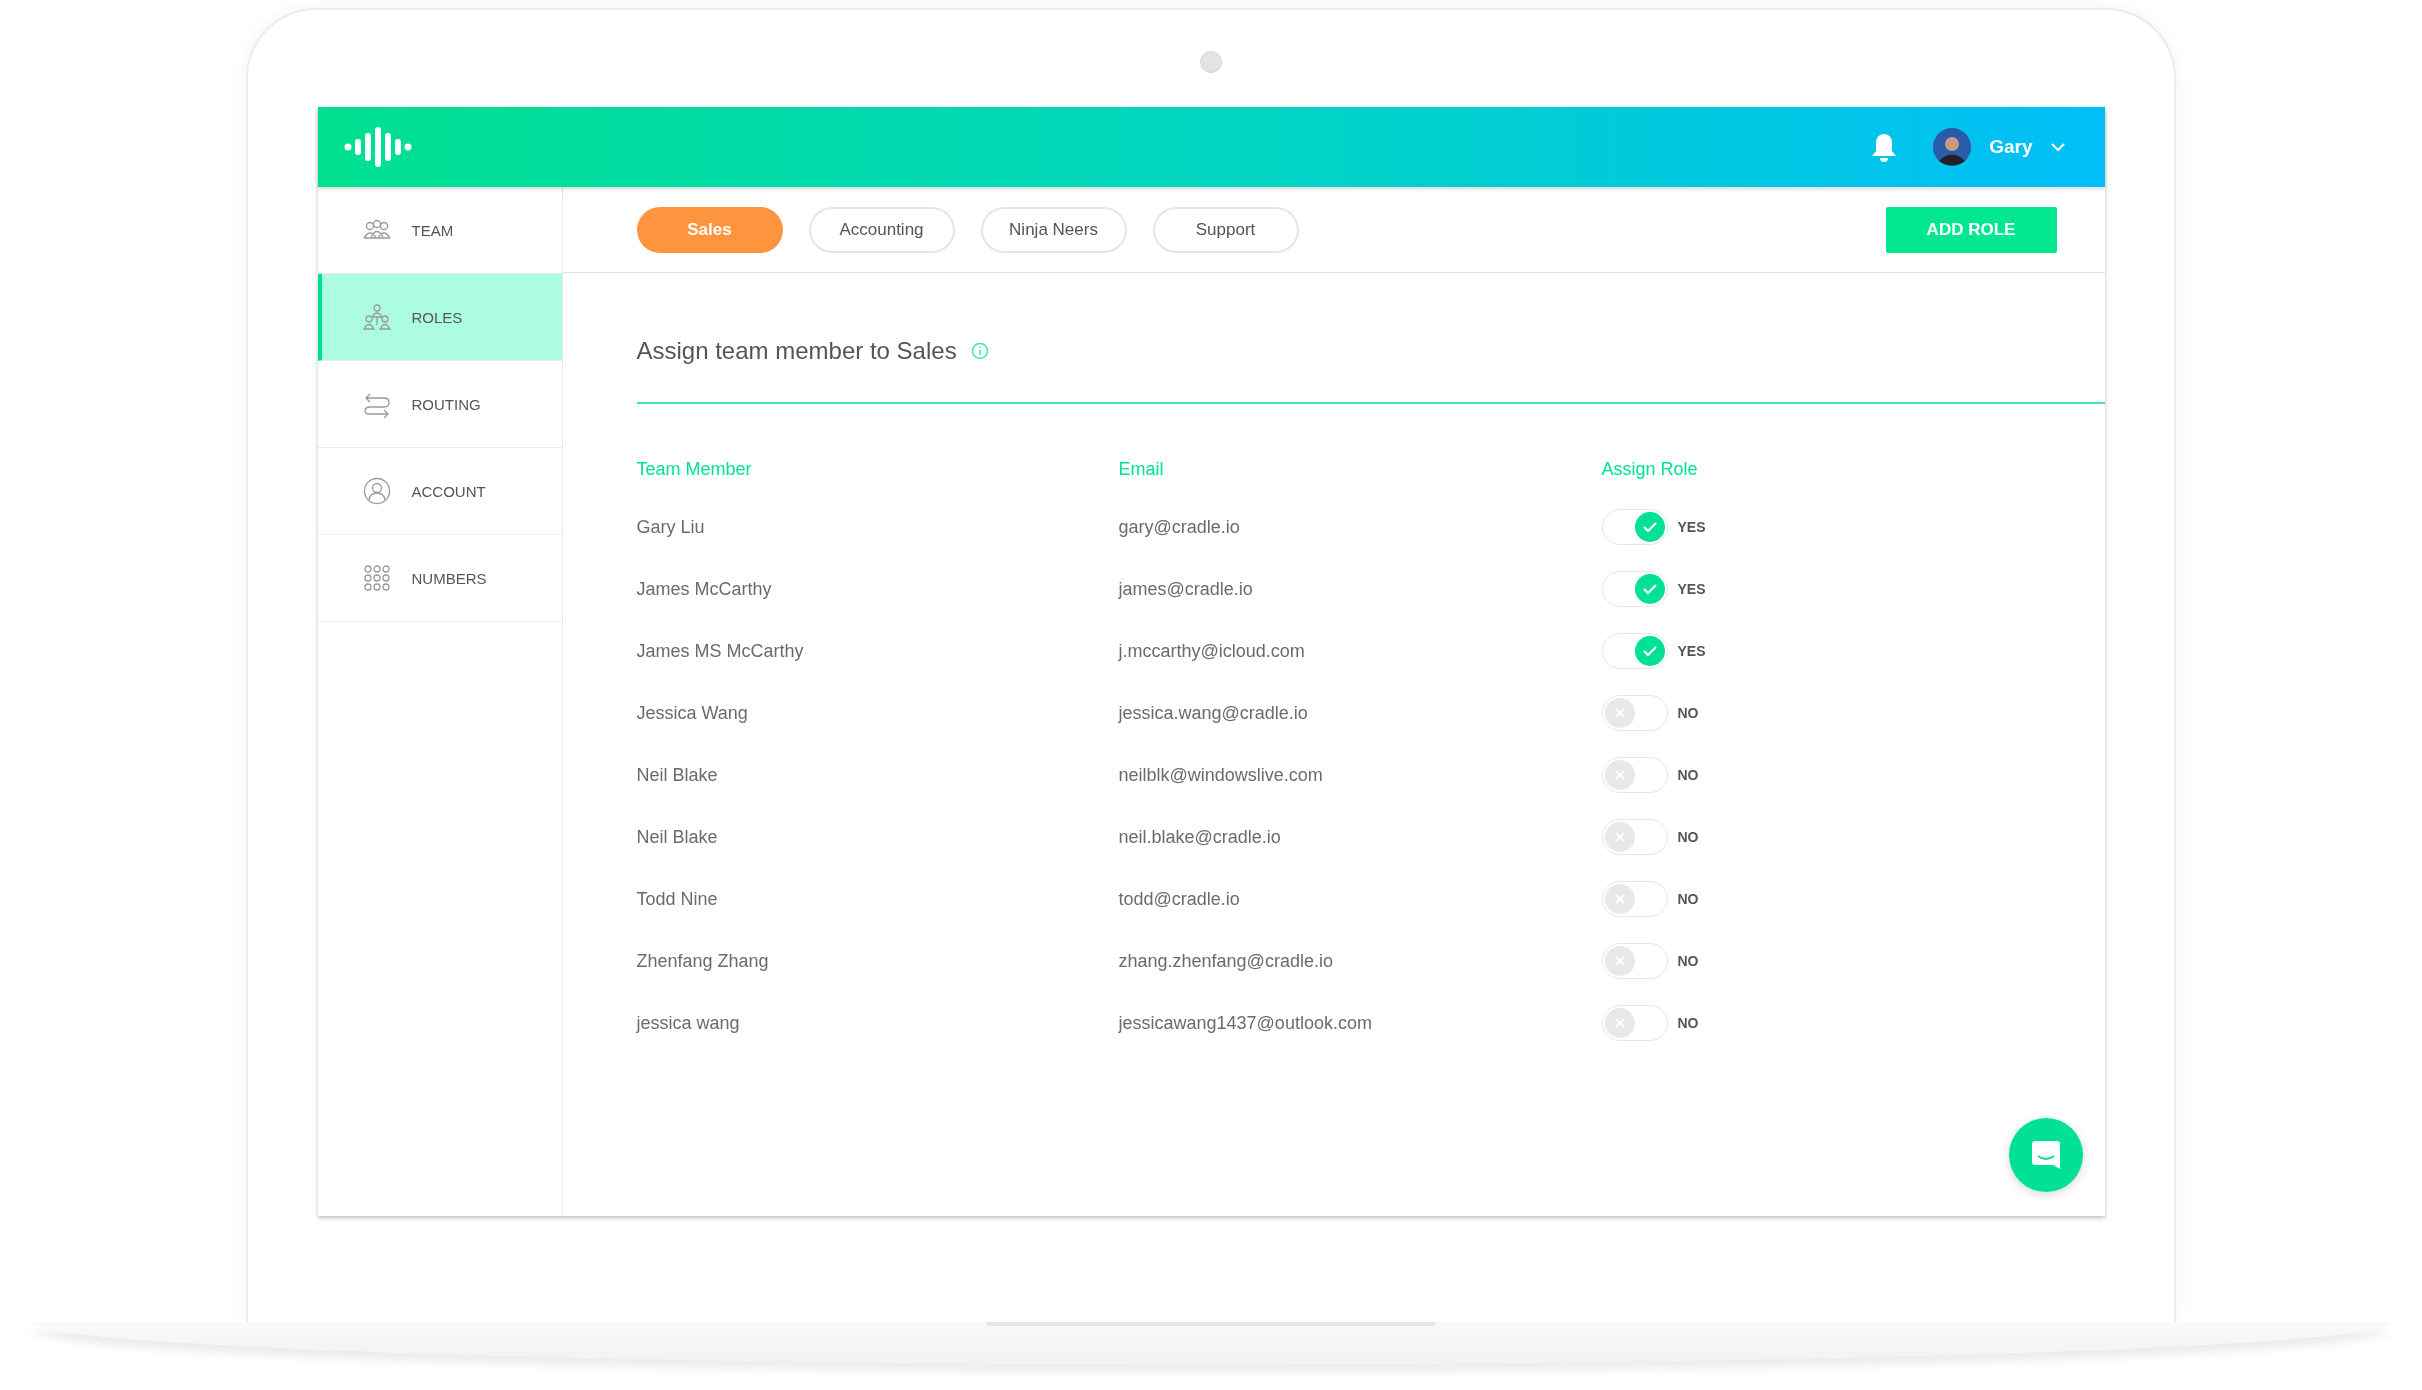 This screenshot has height=1390, width=2422. Describe the element at coordinates (796, 351) in the screenshot. I see `section-title: Assign team member to Sales` at that location.